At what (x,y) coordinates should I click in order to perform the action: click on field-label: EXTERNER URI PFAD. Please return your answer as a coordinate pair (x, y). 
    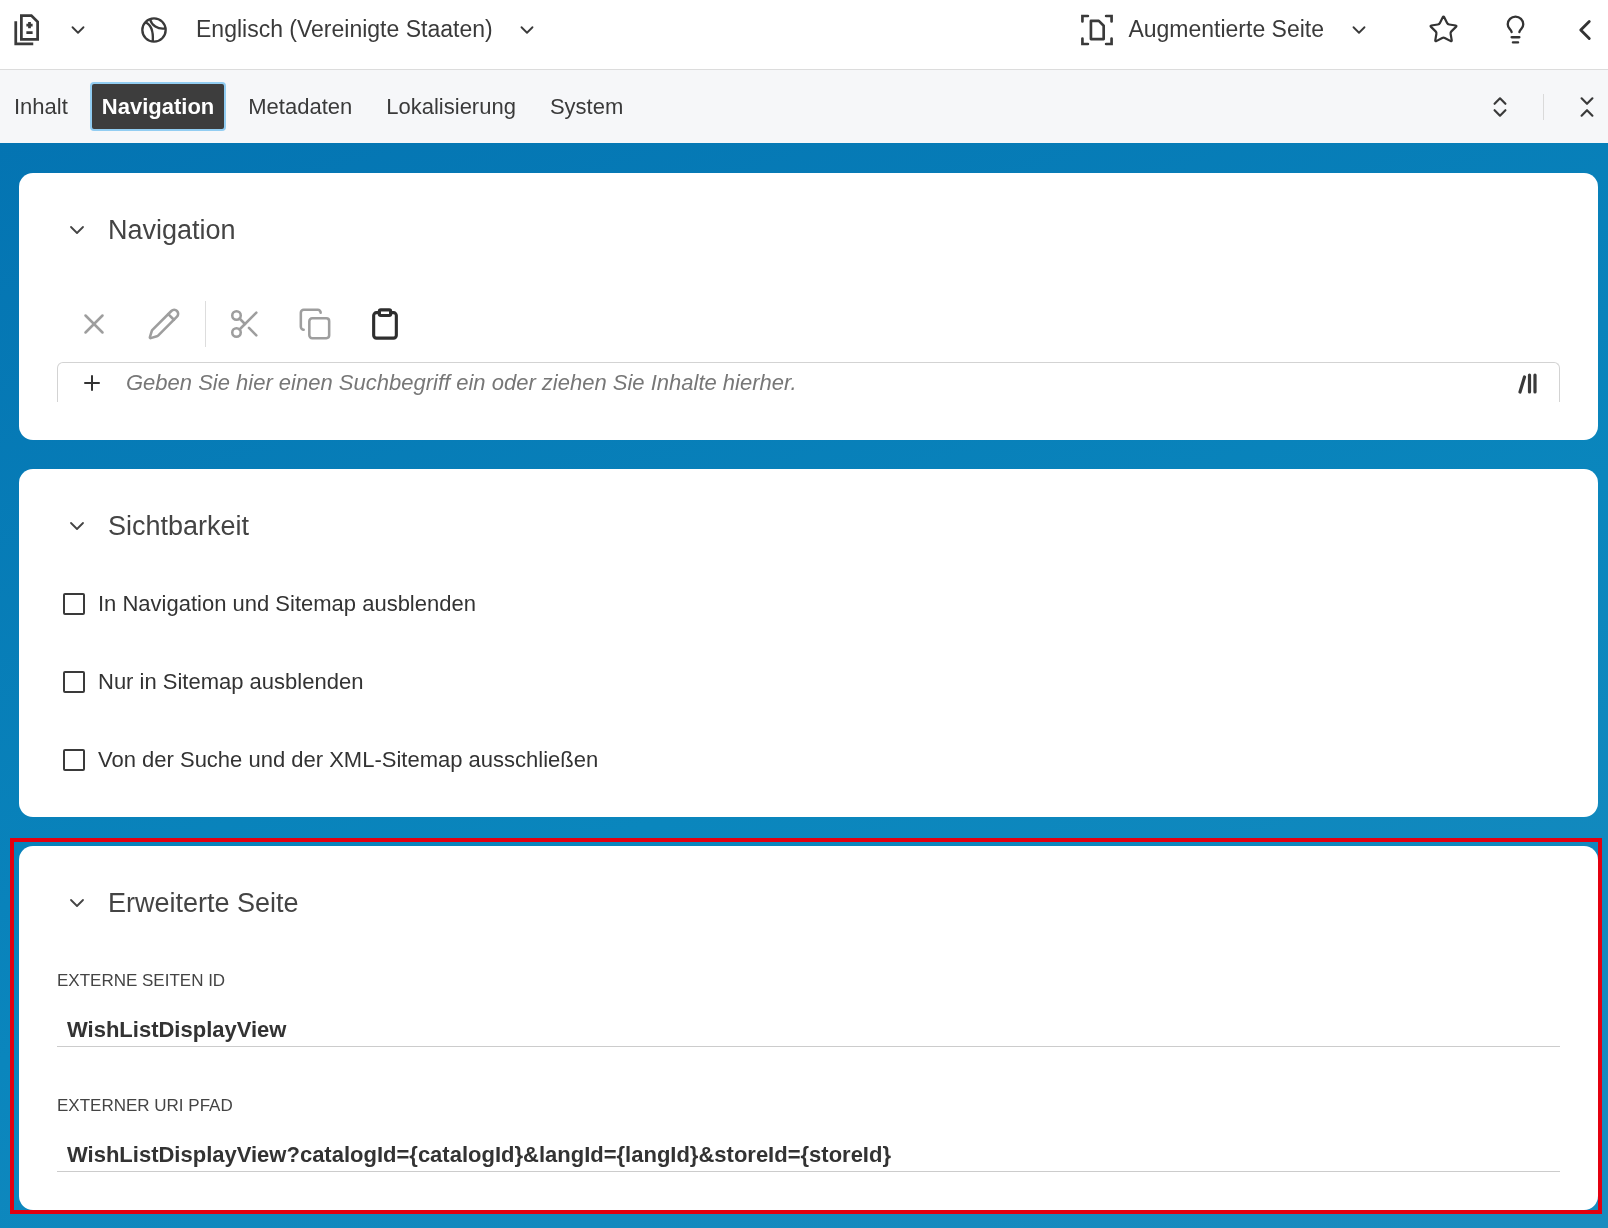
    Looking at the image, I should click on (145, 1106).